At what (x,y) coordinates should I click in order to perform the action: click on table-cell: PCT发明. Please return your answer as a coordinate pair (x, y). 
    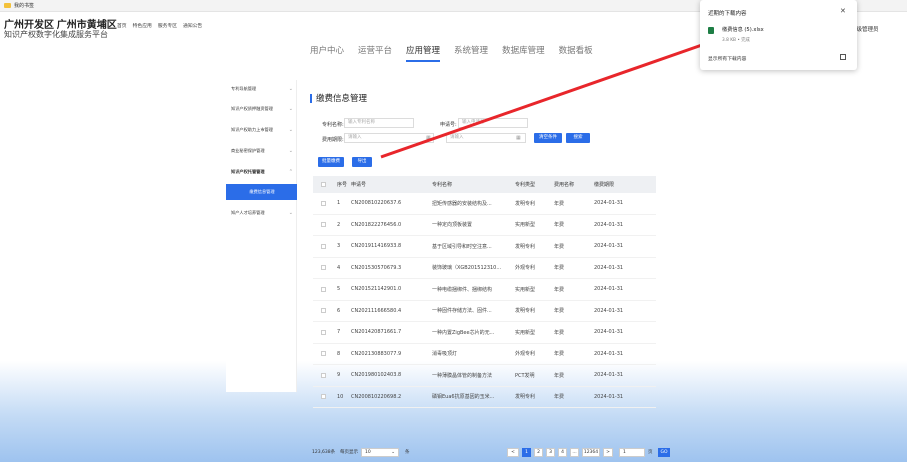
    Looking at the image, I should click on (525, 375).